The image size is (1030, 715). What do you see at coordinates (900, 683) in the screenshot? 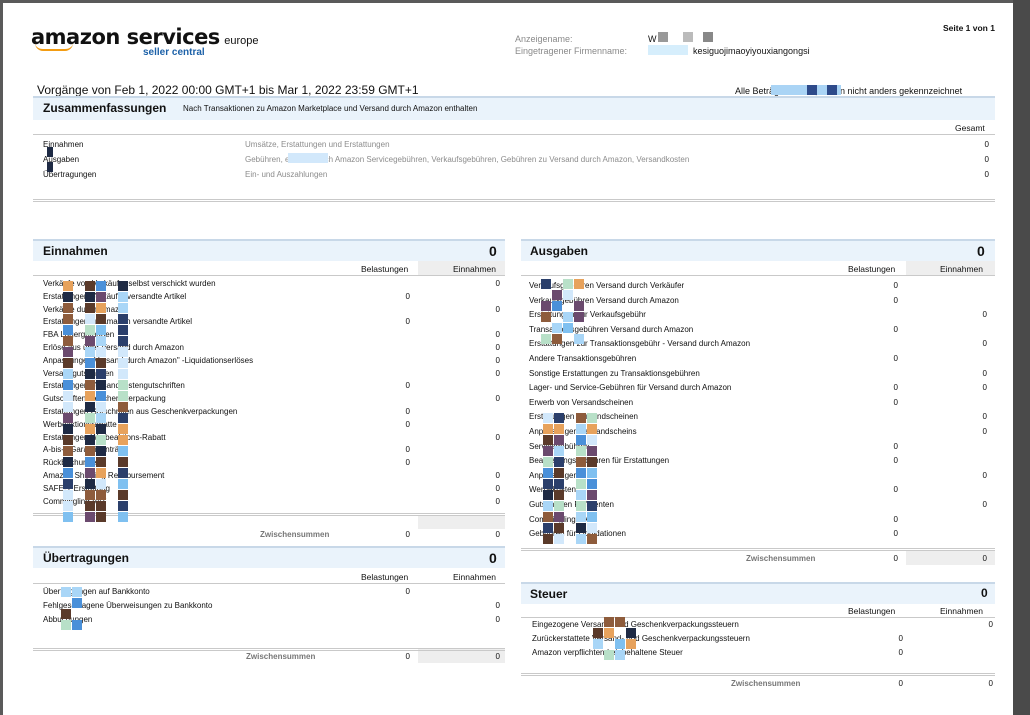
I see `tax-subtotal-charge: 0` at bounding box center [900, 683].